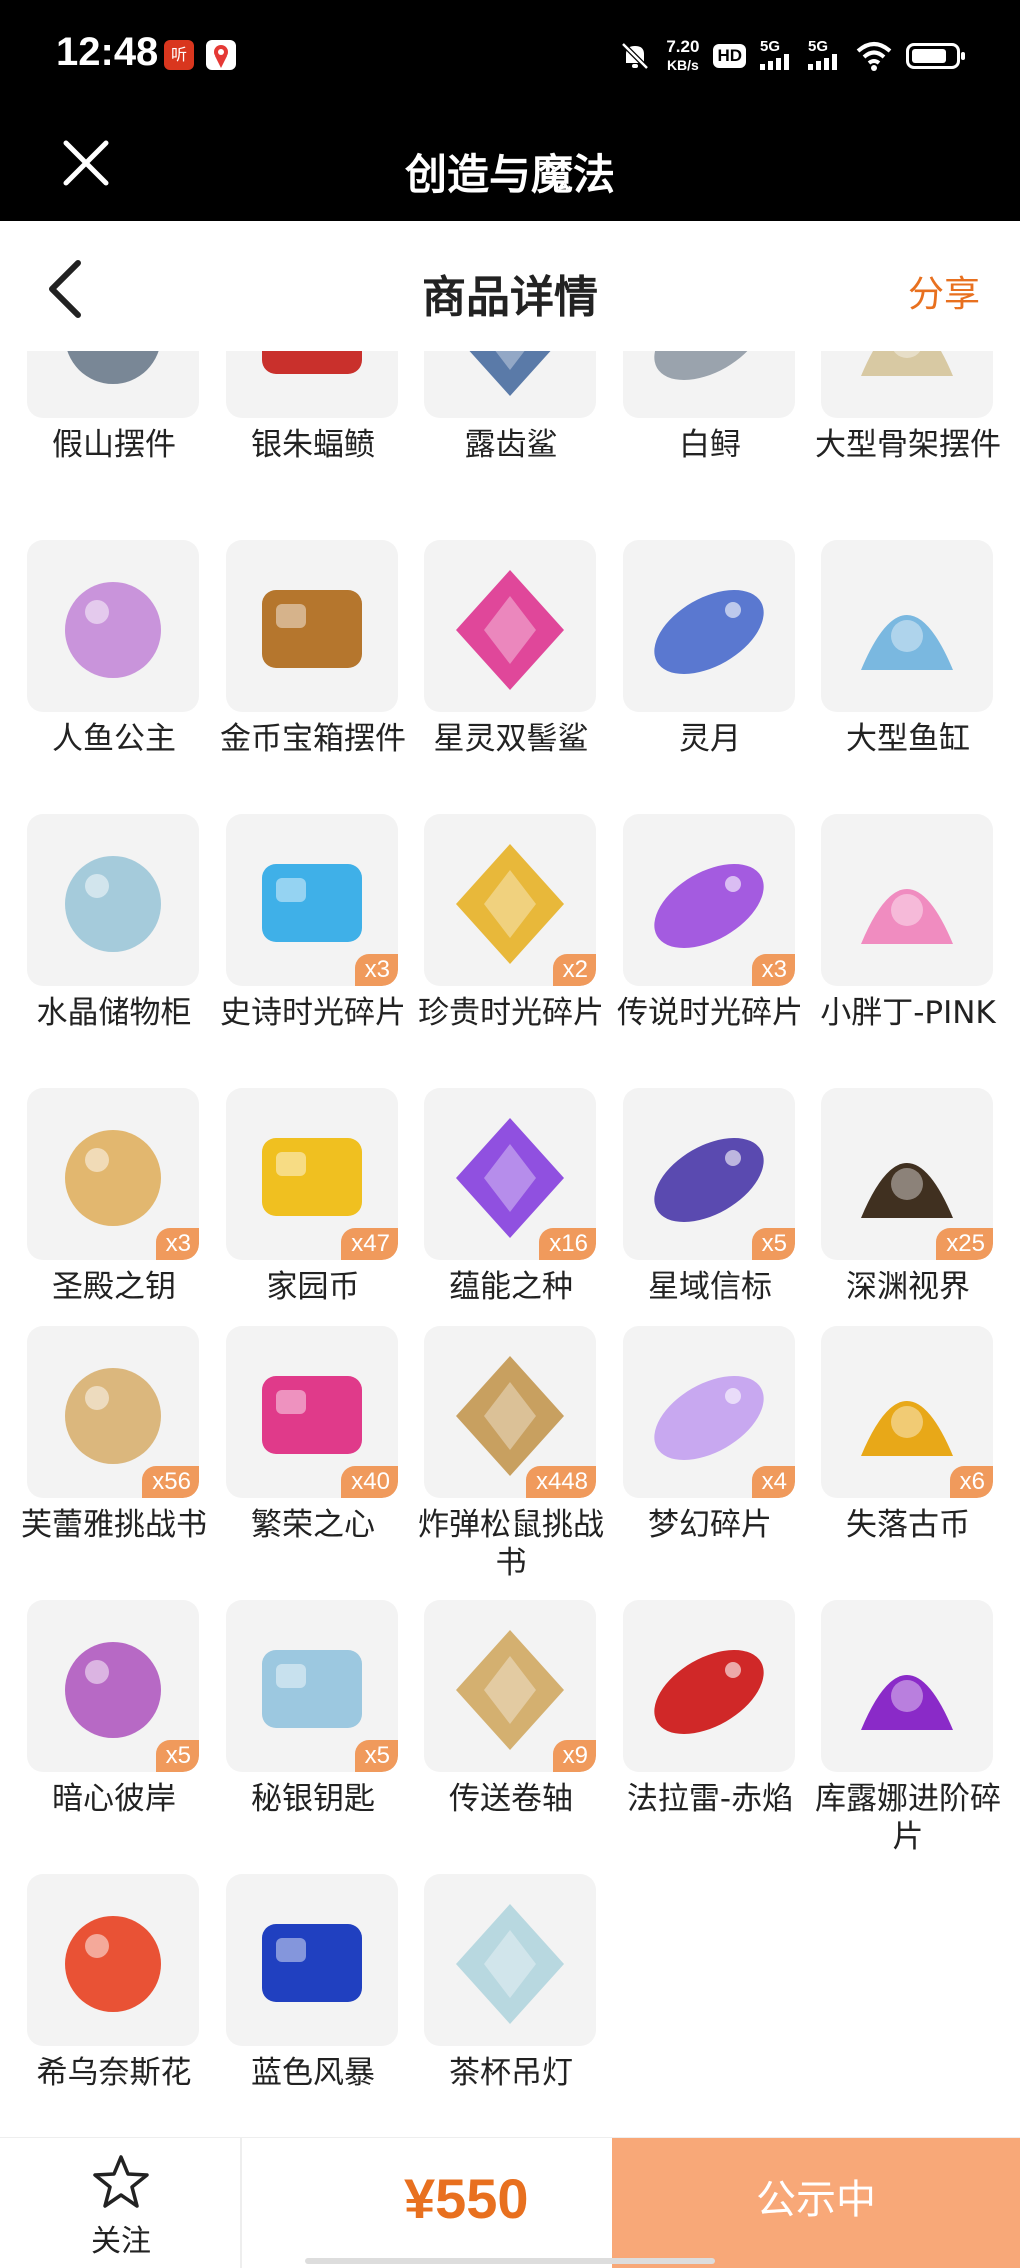  Describe the element at coordinates (791, 56) in the screenshot. I see `status-indicators: 7.20 KB/s HD 5G 5G` at that location.